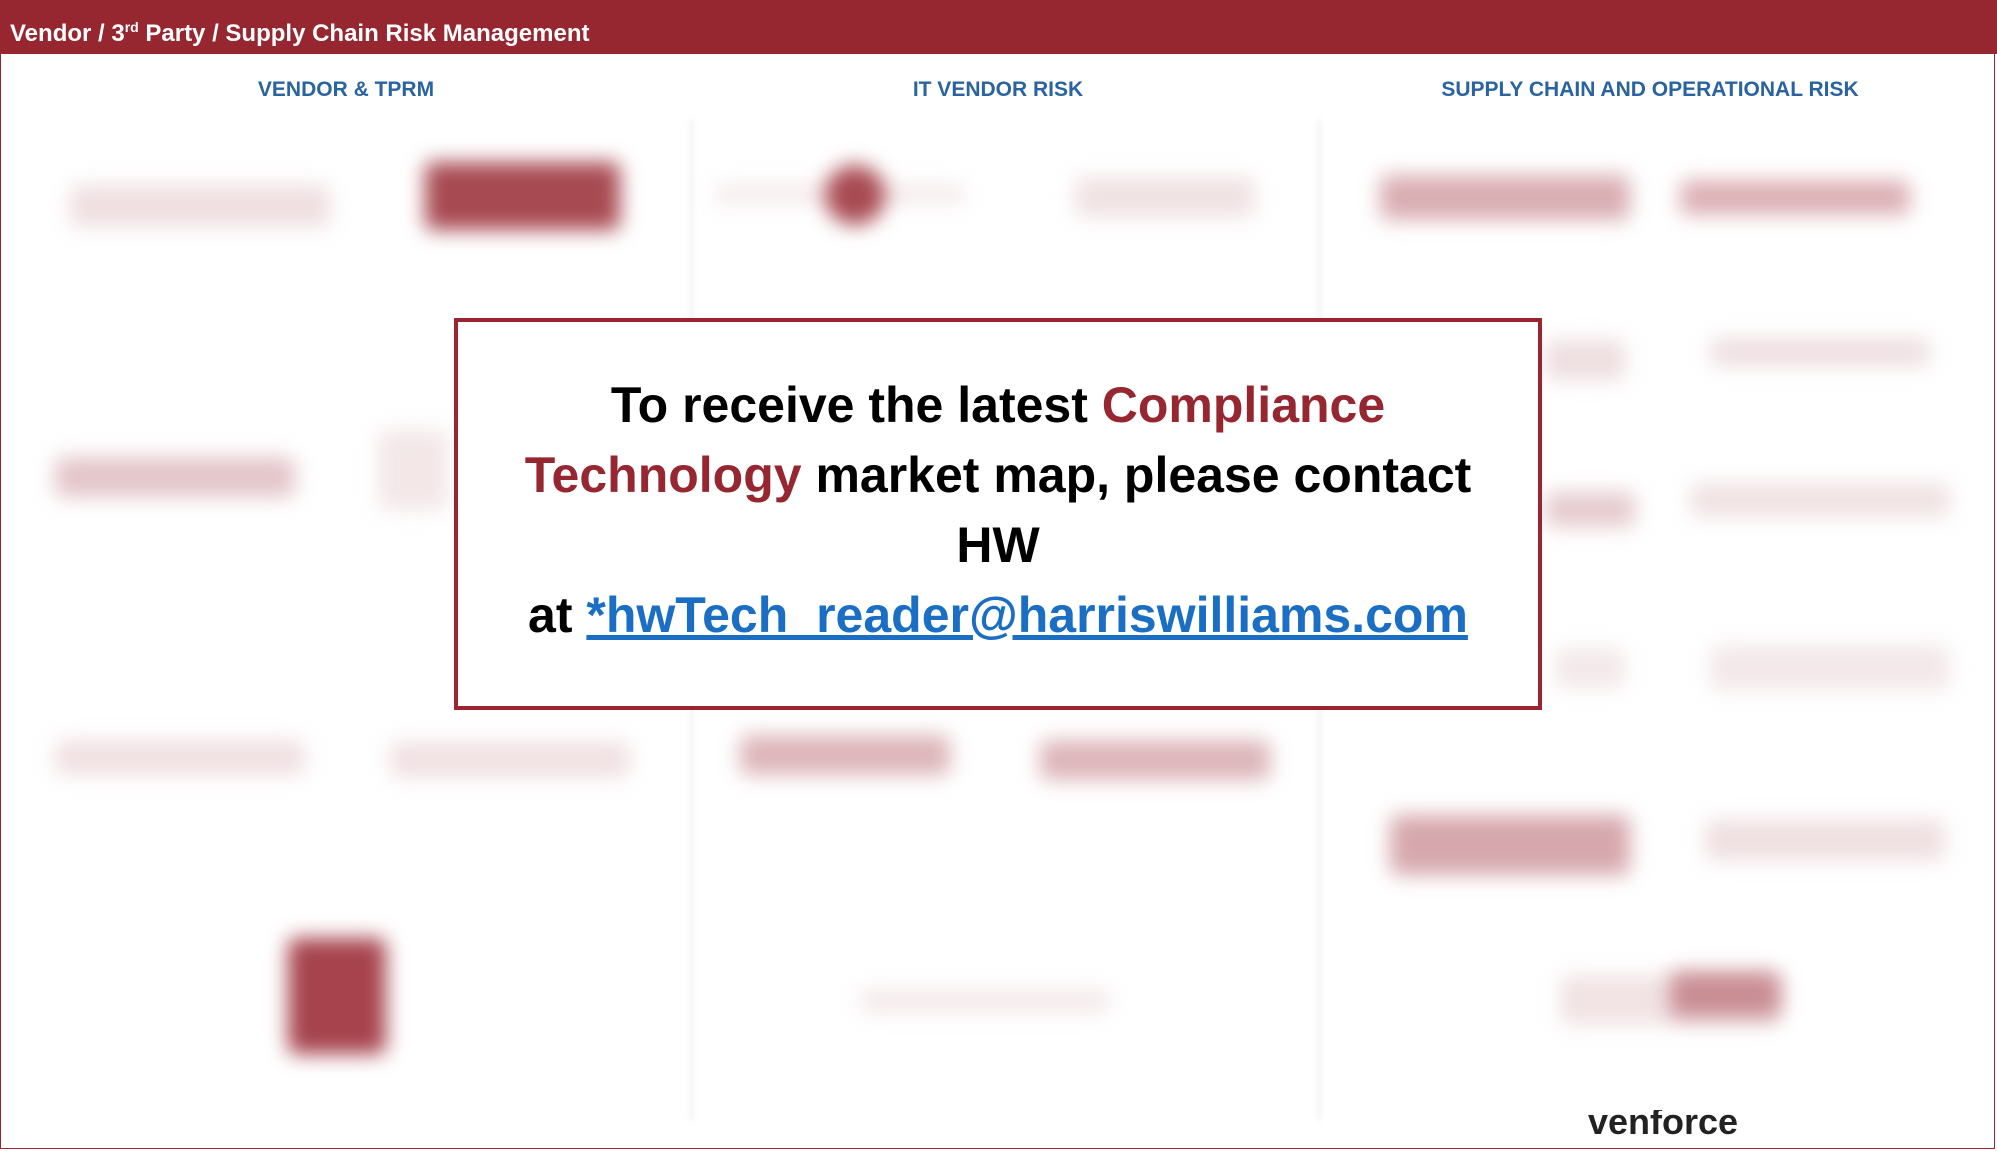 Image resolution: width=1997 pixels, height=1151 pixels. What do you see at coordinates (131, 27) in the screenshot?
I see `header-title-sup: rd` at bounding box center [131, 27].